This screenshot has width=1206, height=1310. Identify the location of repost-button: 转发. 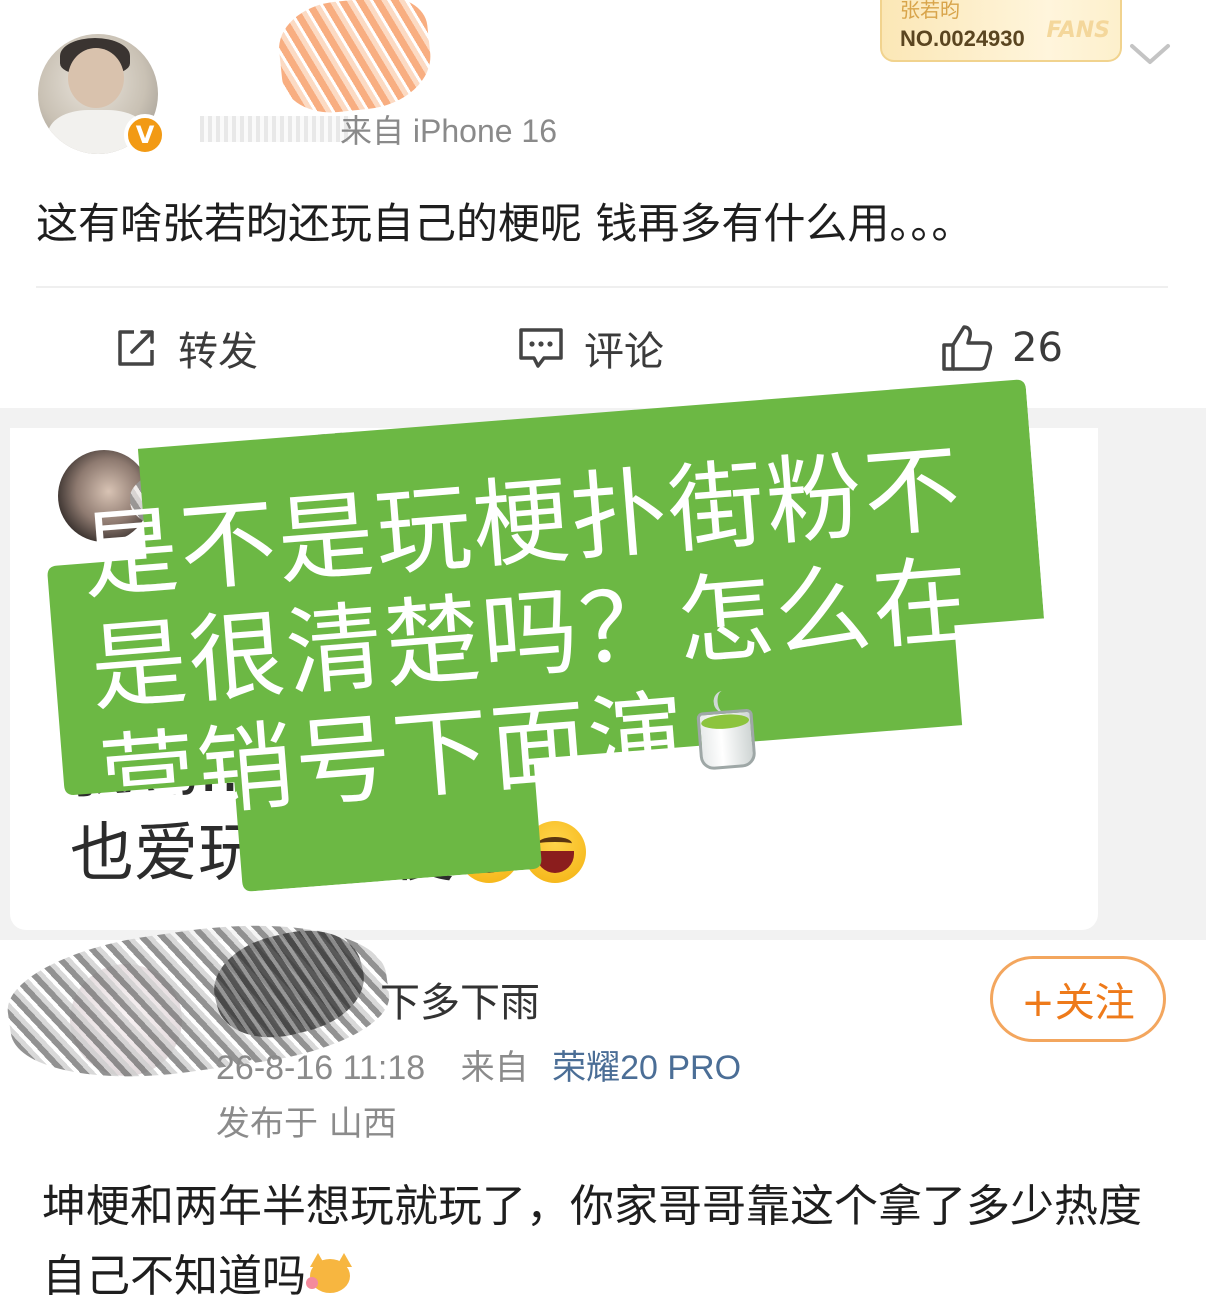
(185, 348).